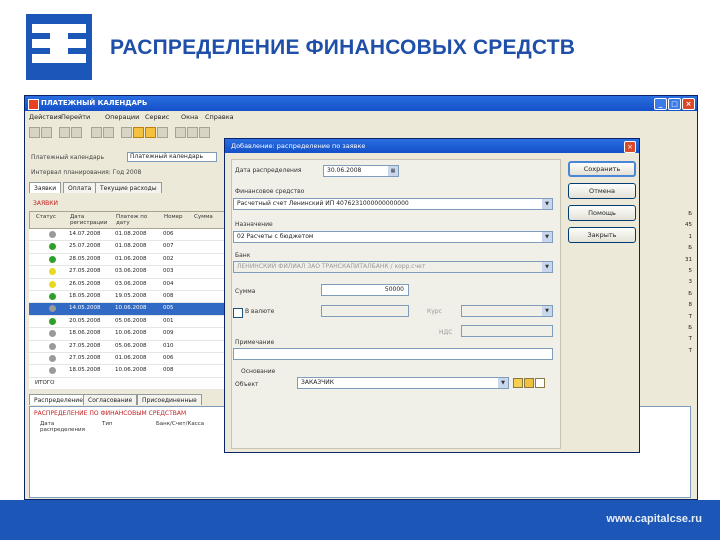  Describe the element at coordinates (34, 132) in the screenshot. I see `toolbar-new-icon` at that location.